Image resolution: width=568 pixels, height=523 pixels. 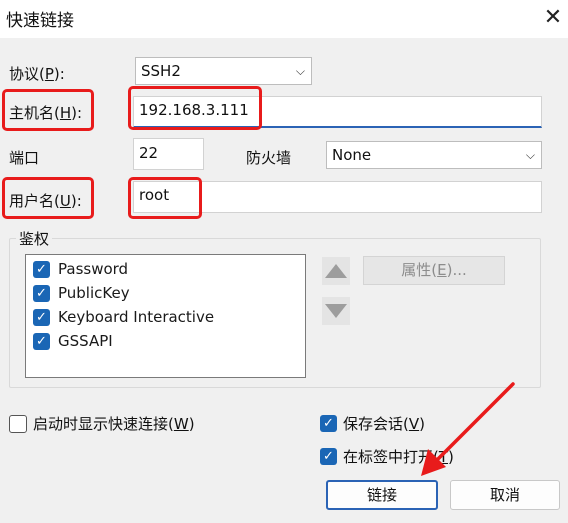 What do you see at coordinates (468, 429) in the screenshot?
I see `annotation-arrow-icon` at bounding box center [468, 429].